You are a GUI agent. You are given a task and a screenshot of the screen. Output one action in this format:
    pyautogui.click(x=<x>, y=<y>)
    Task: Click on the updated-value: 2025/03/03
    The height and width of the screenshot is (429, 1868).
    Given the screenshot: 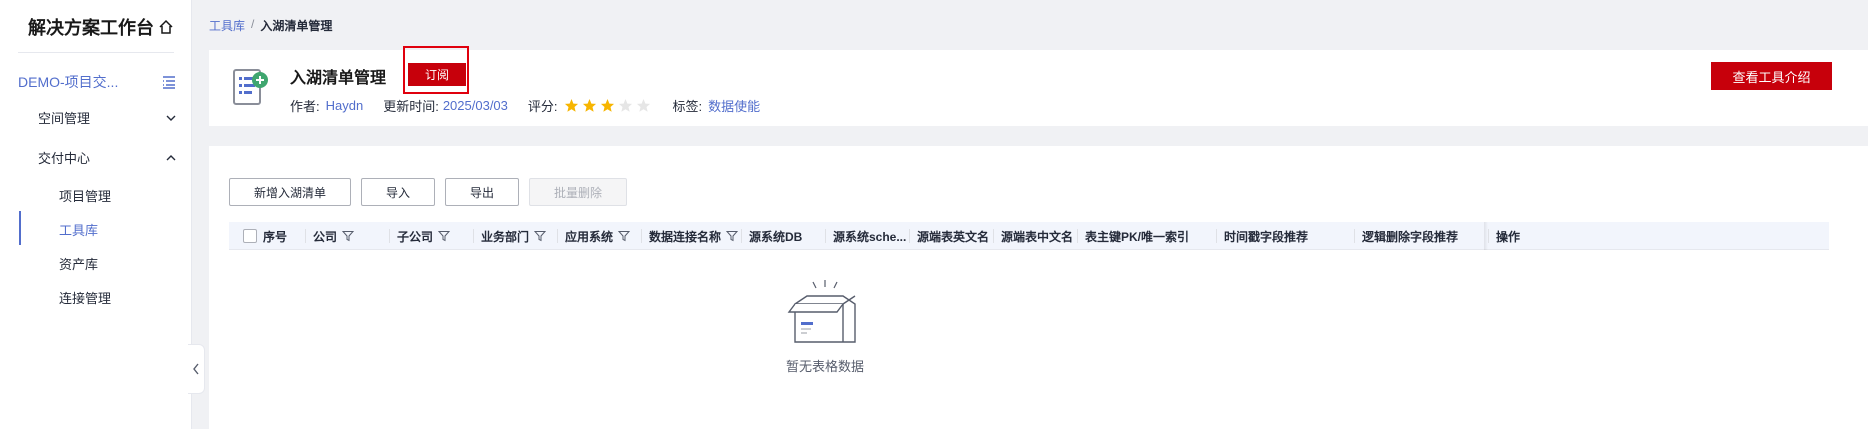 What is the action you would take?
    pyautogui.click(x=475, y=105)
    